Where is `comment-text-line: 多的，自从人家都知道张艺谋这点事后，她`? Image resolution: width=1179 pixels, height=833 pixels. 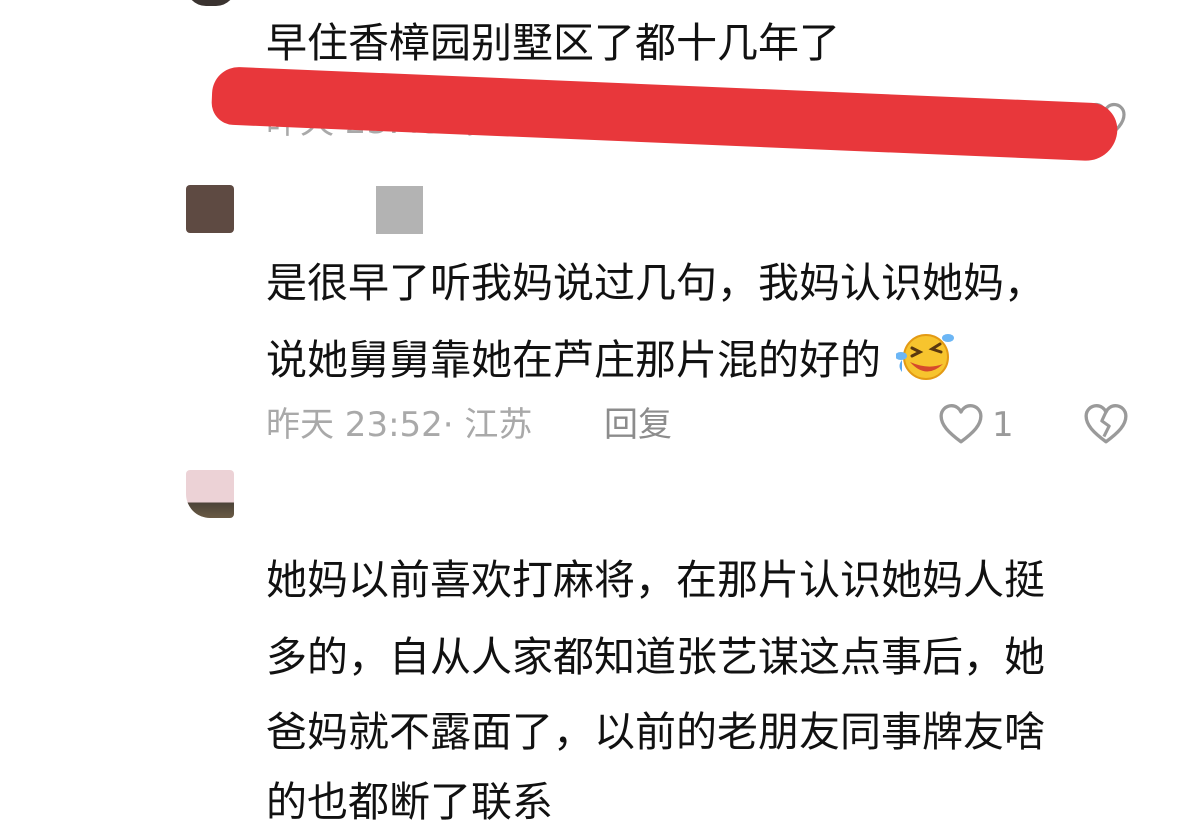 comment-text-line: 多的，自从人家都知道张艺谋这点事后，她 is located at coordinates (655, 657).